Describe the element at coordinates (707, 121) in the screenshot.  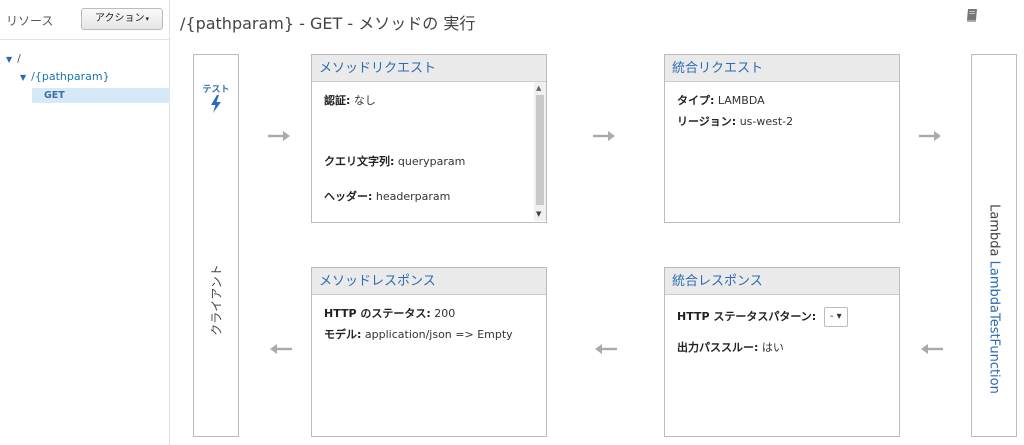
I see `region-label: リージョン:` at that location.